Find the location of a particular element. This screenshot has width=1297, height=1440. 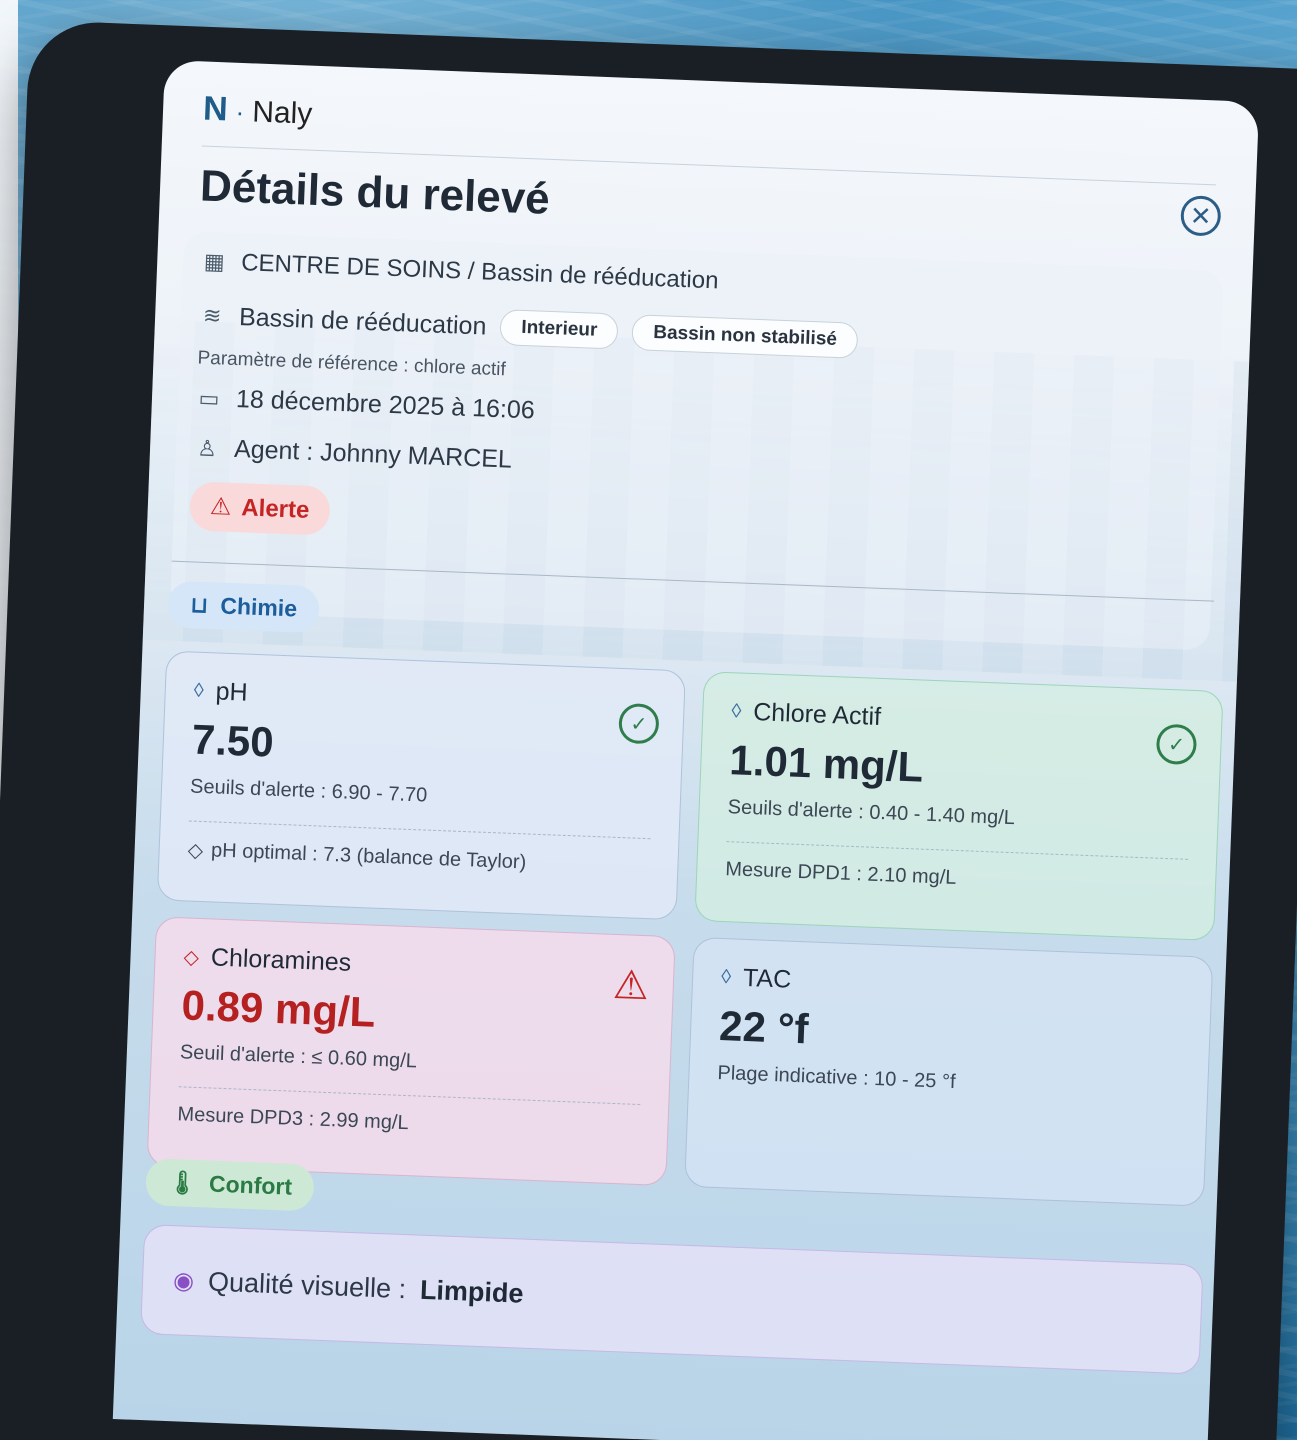

metric-label: Chloramines is located at coordinates (281, 960).